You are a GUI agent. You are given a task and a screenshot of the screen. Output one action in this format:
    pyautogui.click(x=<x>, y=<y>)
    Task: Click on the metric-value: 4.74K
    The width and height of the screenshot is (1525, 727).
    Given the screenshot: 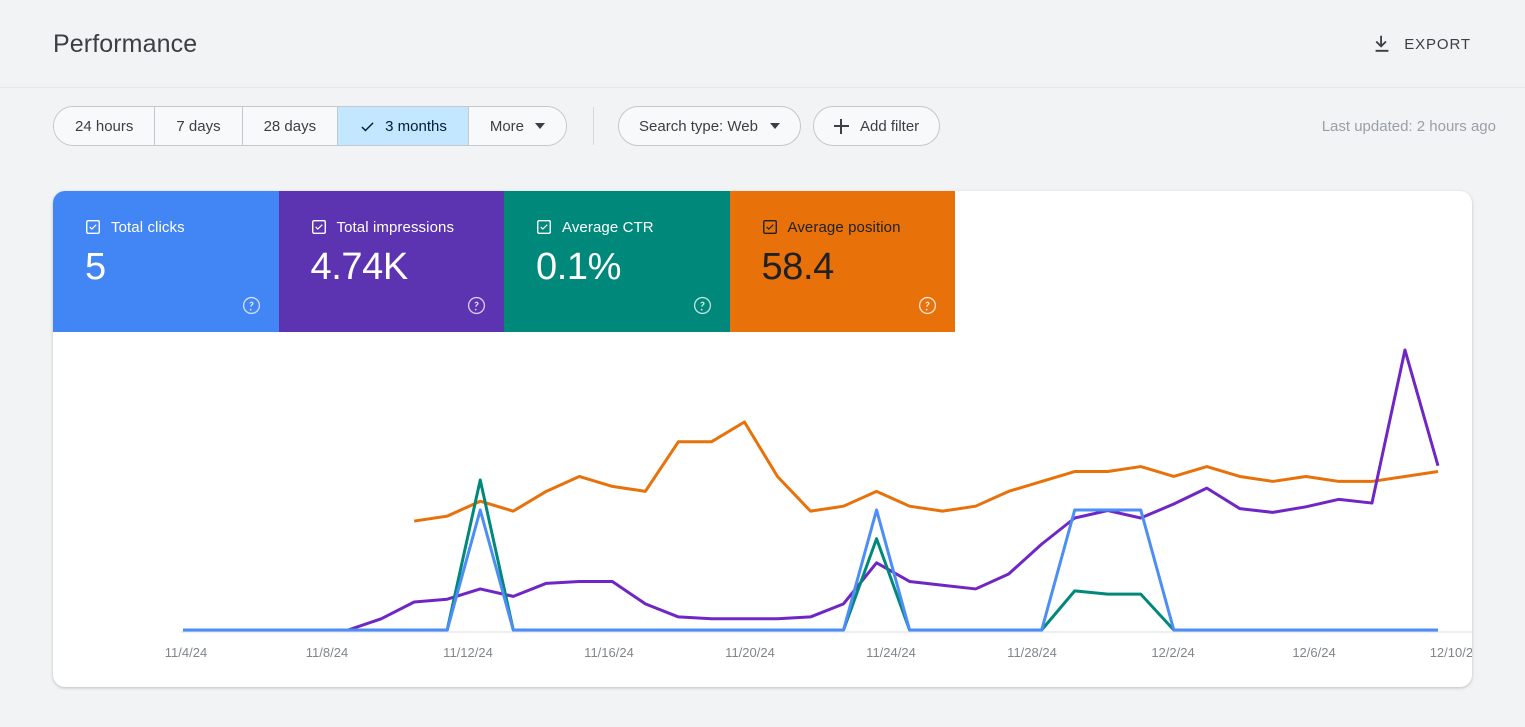 What is the action you would take?
    pyautogui.click(x=359, y=267)
    